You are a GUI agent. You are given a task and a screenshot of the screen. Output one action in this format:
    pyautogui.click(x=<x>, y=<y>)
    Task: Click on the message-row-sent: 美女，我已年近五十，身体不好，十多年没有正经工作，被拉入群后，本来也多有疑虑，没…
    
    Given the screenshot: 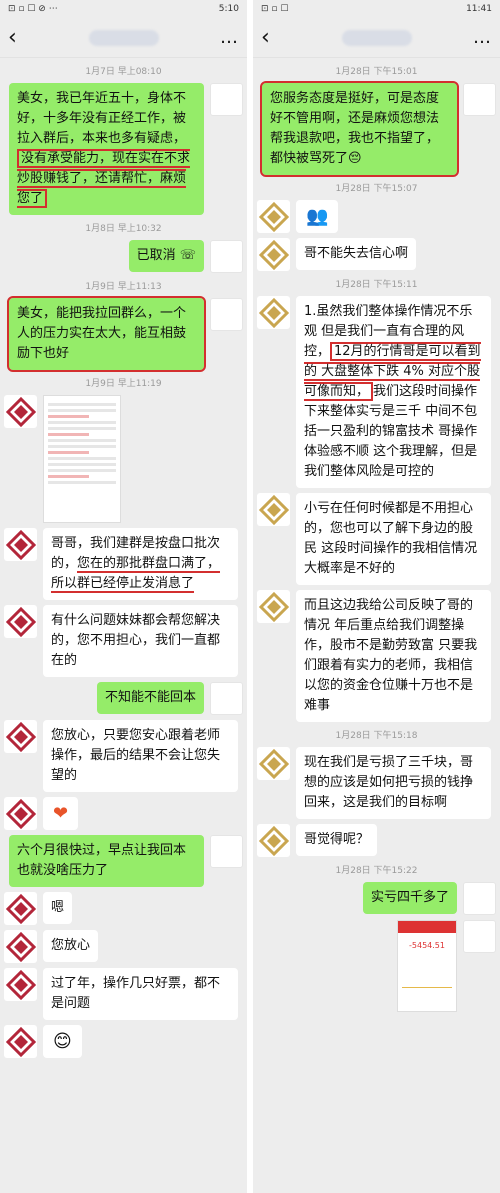 What is the action you would take?
    pyautogui.click(x=123, y=149)
    